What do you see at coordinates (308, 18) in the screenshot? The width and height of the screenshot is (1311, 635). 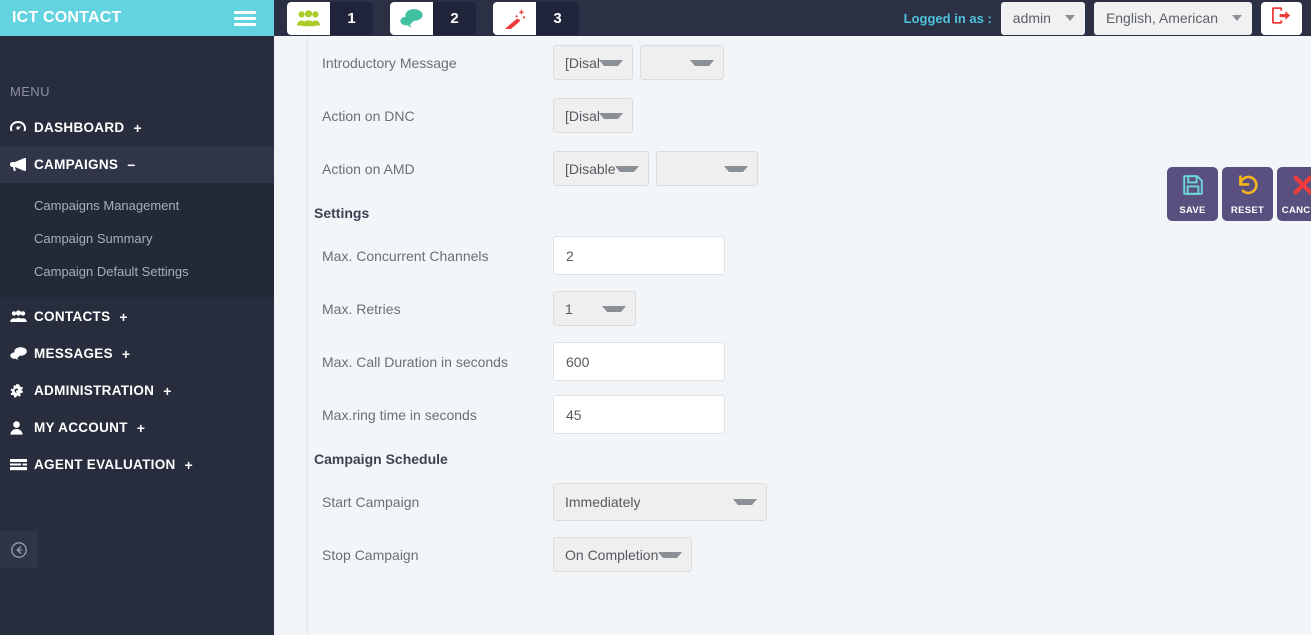 I see `users-group-icon` at bounding box center [308, 18].